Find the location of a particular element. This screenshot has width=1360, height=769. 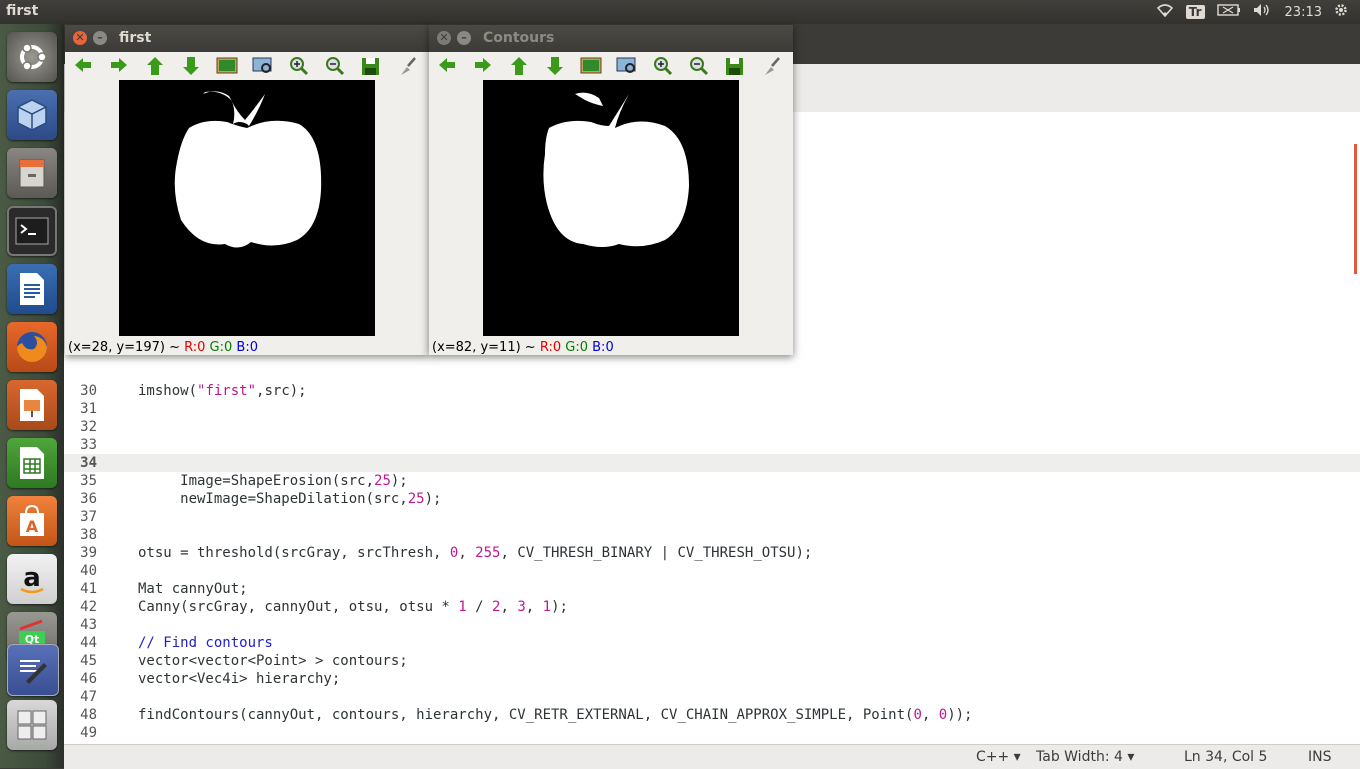

launcher: A a Qt is located at coordinates (32, 396).